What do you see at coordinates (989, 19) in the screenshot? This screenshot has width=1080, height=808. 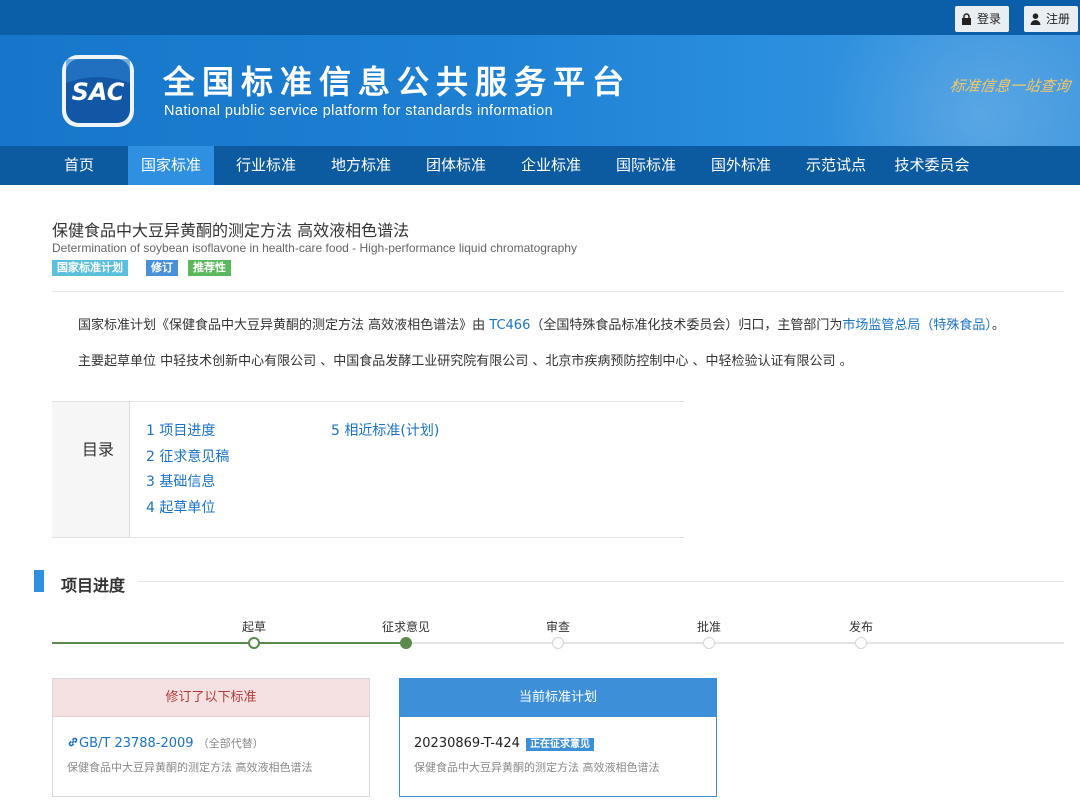 I see `login-label: 登录` at bounding box center [989, 19].